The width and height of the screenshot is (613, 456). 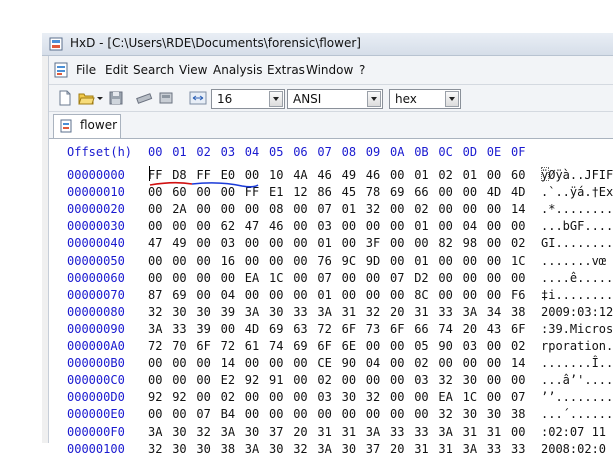 I want to click on hex-byte: 66, so click(x=421, y=192).